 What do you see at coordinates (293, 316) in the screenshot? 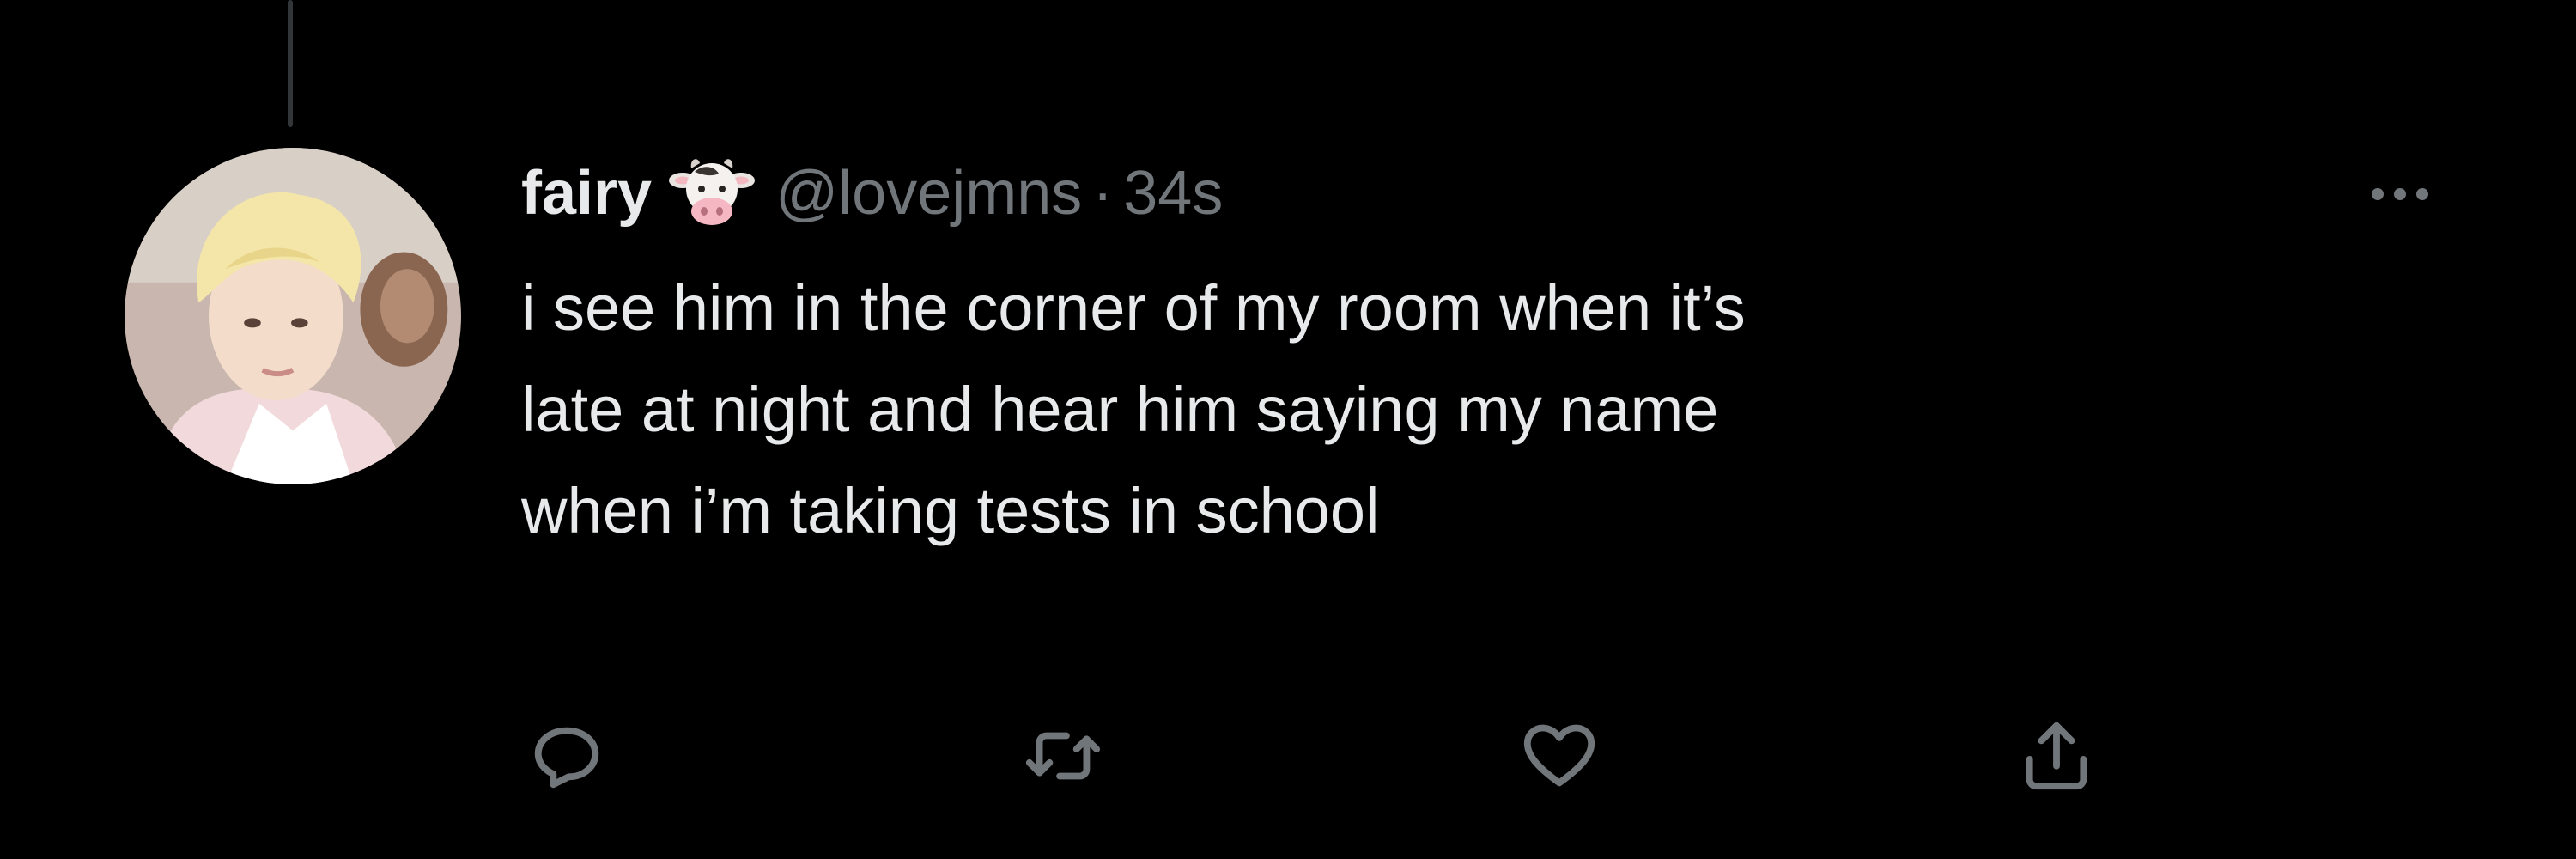
I see `avatar` at bounding box center [293, 316].